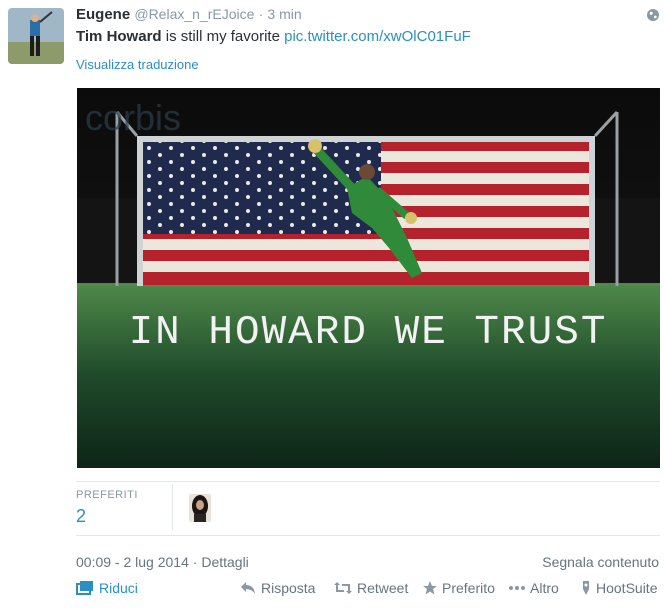 The image size is (665, 608). I want to click on reply-label: Risposta, so click(288, 588).